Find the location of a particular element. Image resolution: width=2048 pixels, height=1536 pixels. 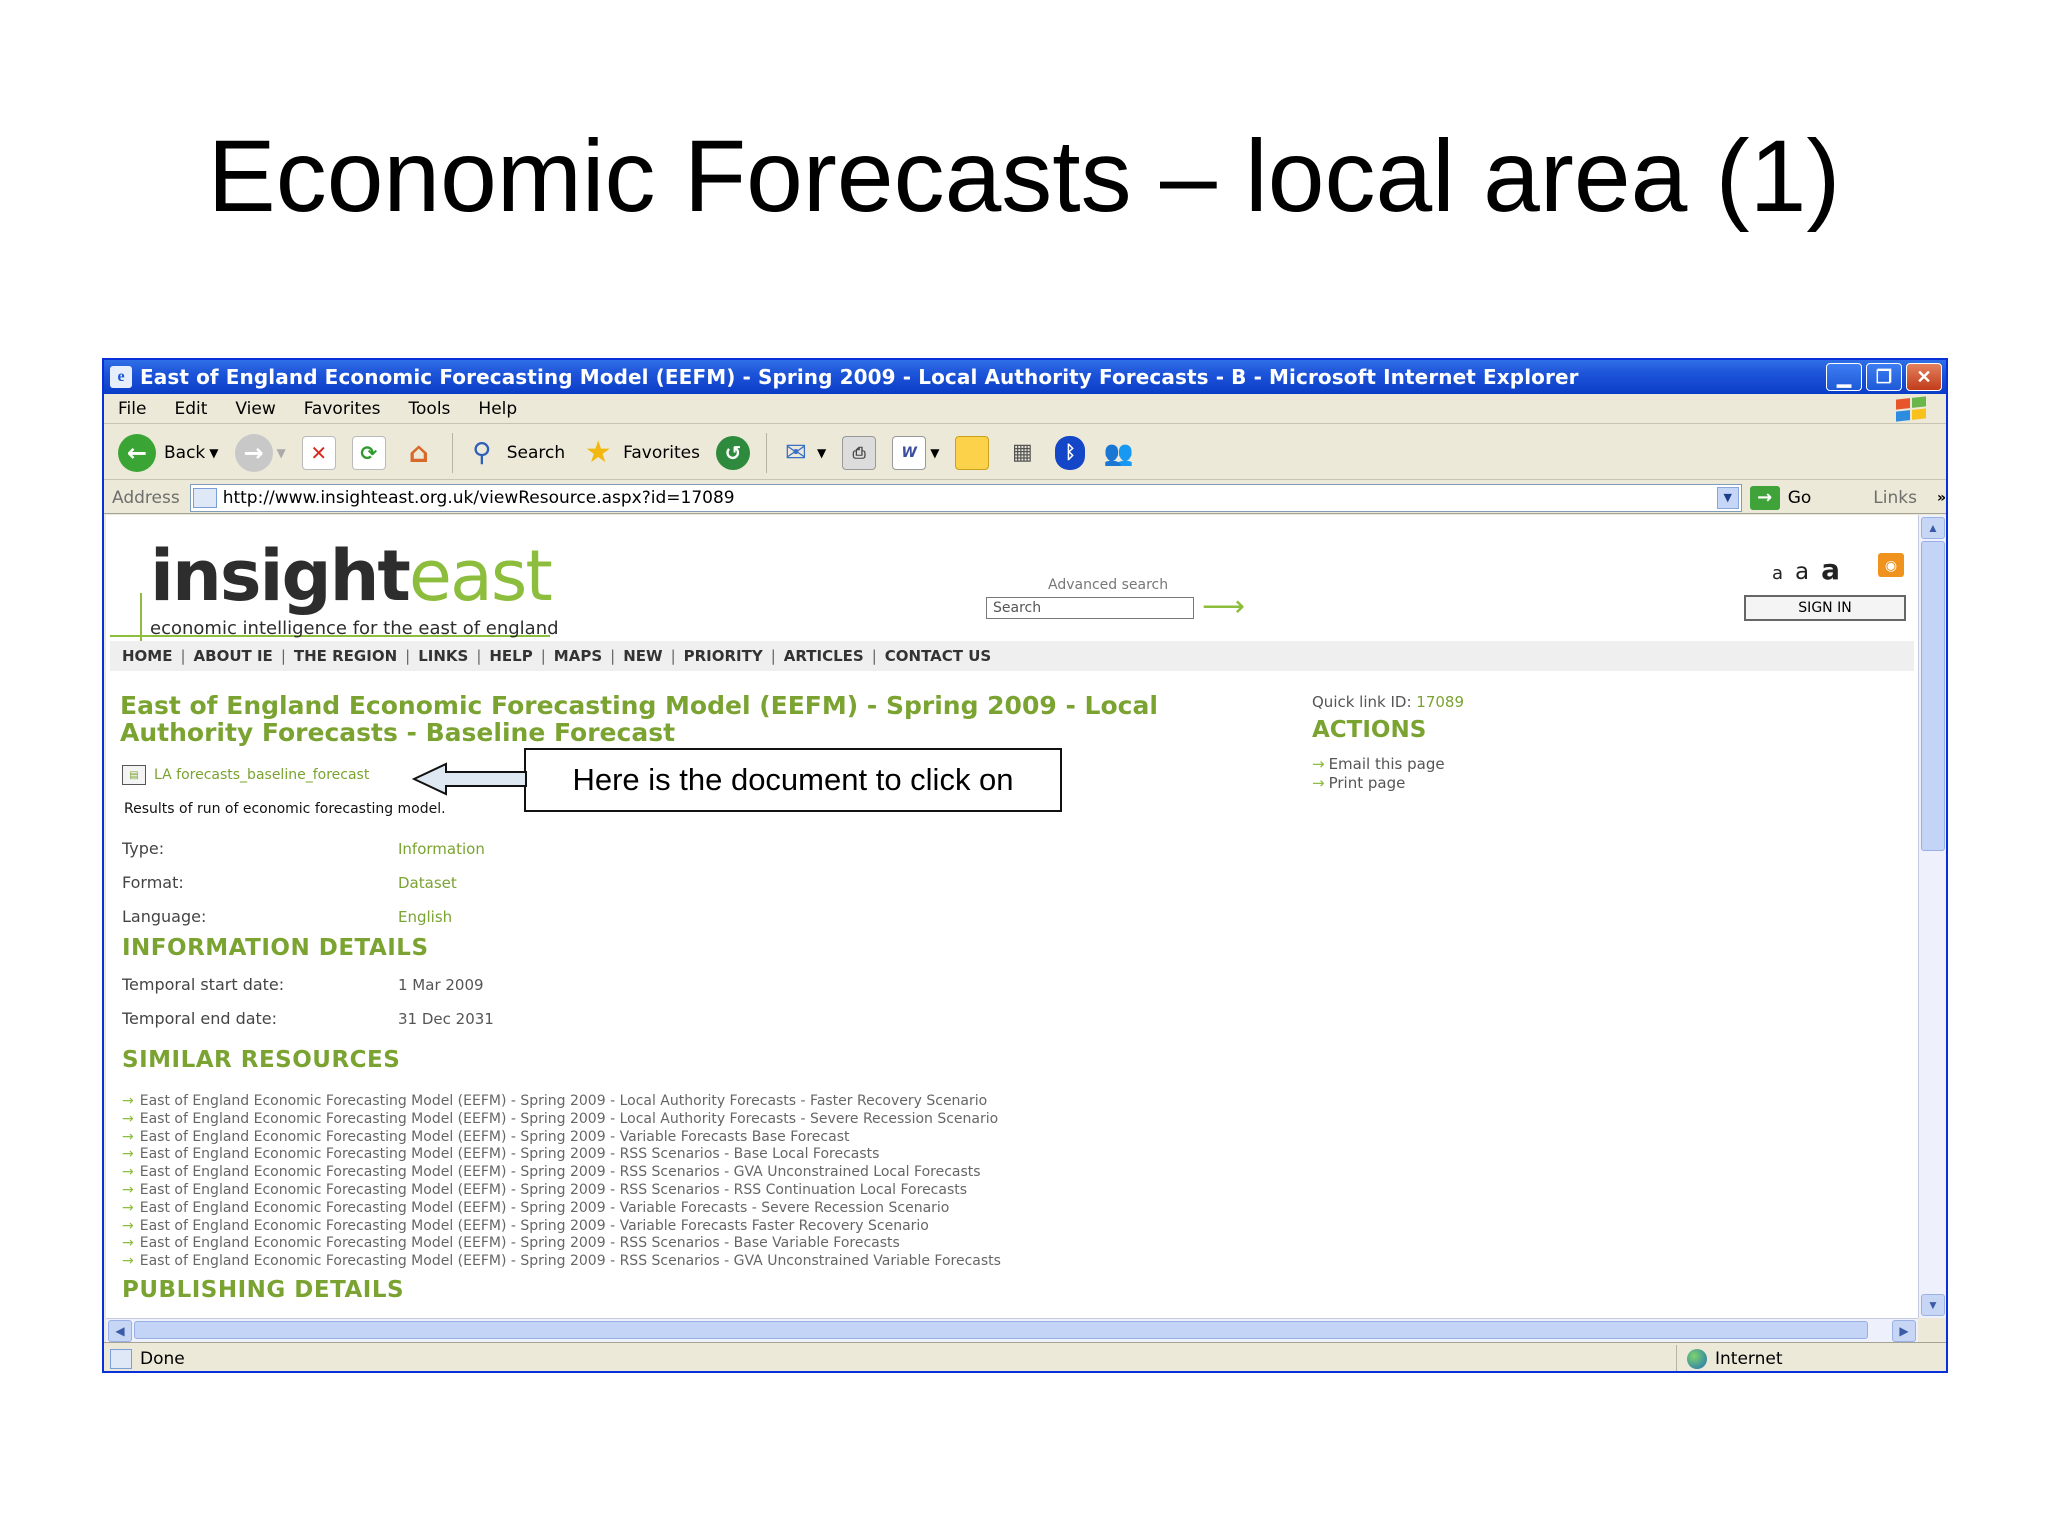

nav-maps: MAPS is located at coordinates (578, 656).